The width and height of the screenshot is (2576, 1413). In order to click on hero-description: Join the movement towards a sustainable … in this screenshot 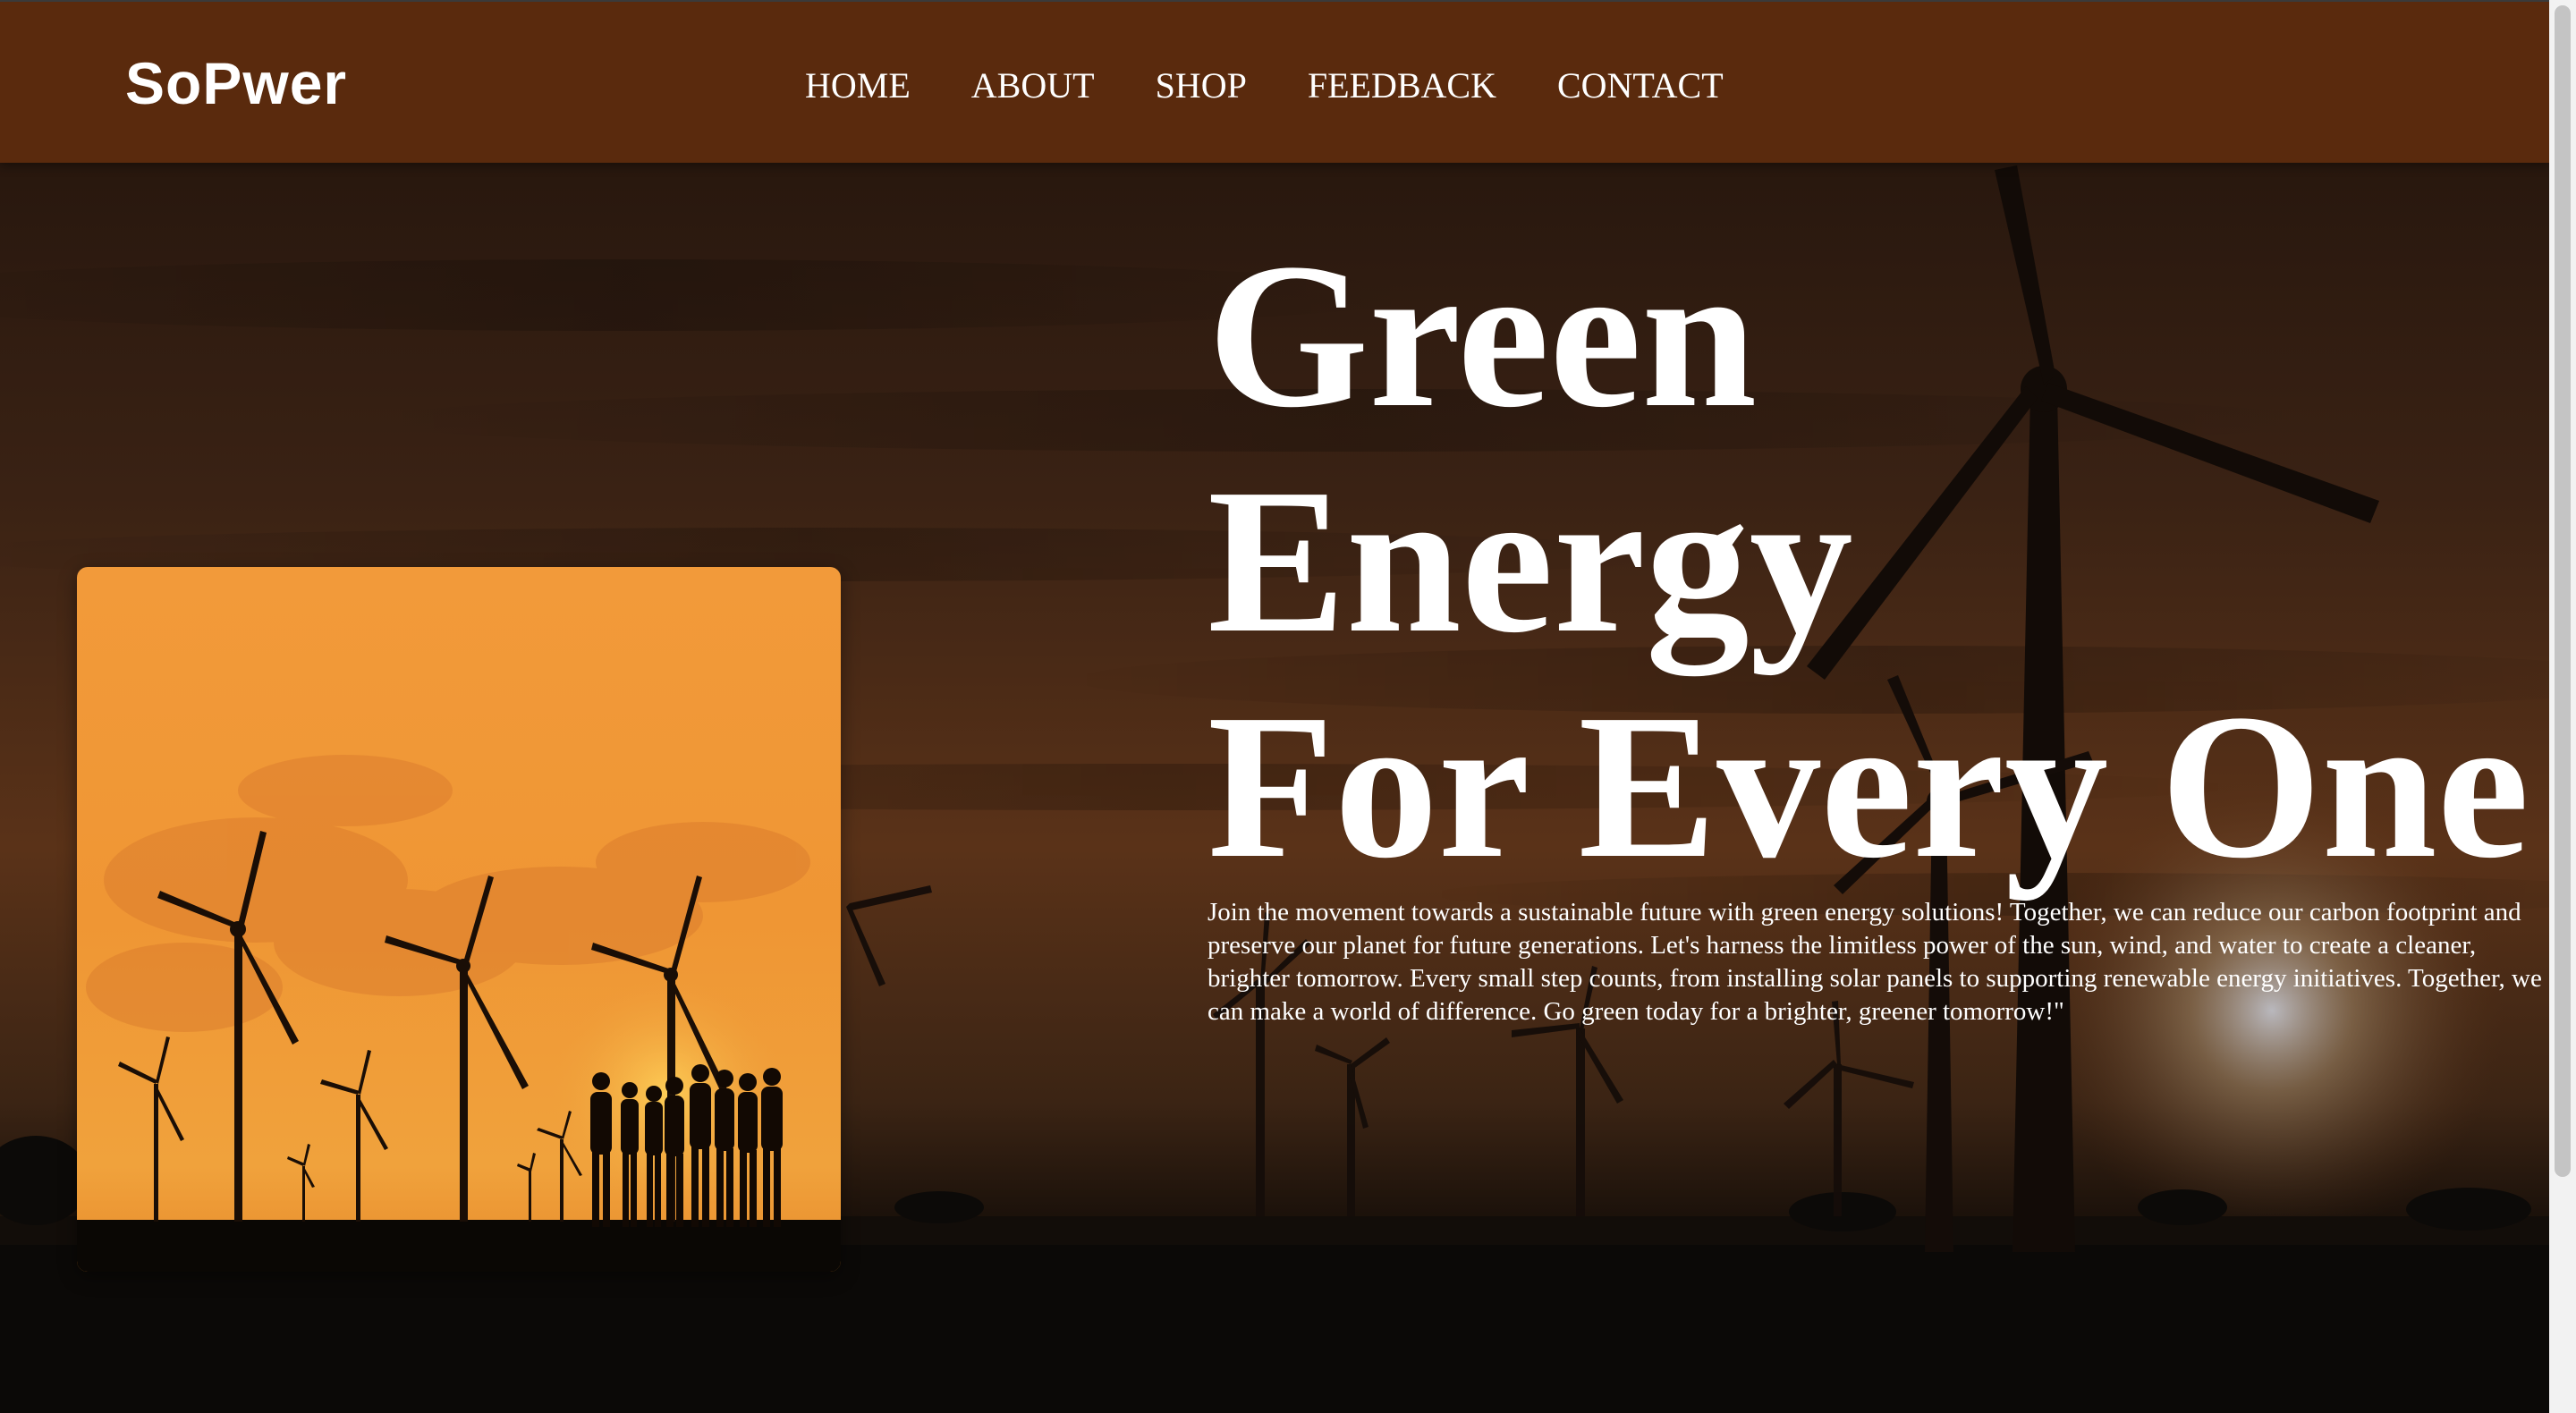, I will do `click(1875, 962)`.